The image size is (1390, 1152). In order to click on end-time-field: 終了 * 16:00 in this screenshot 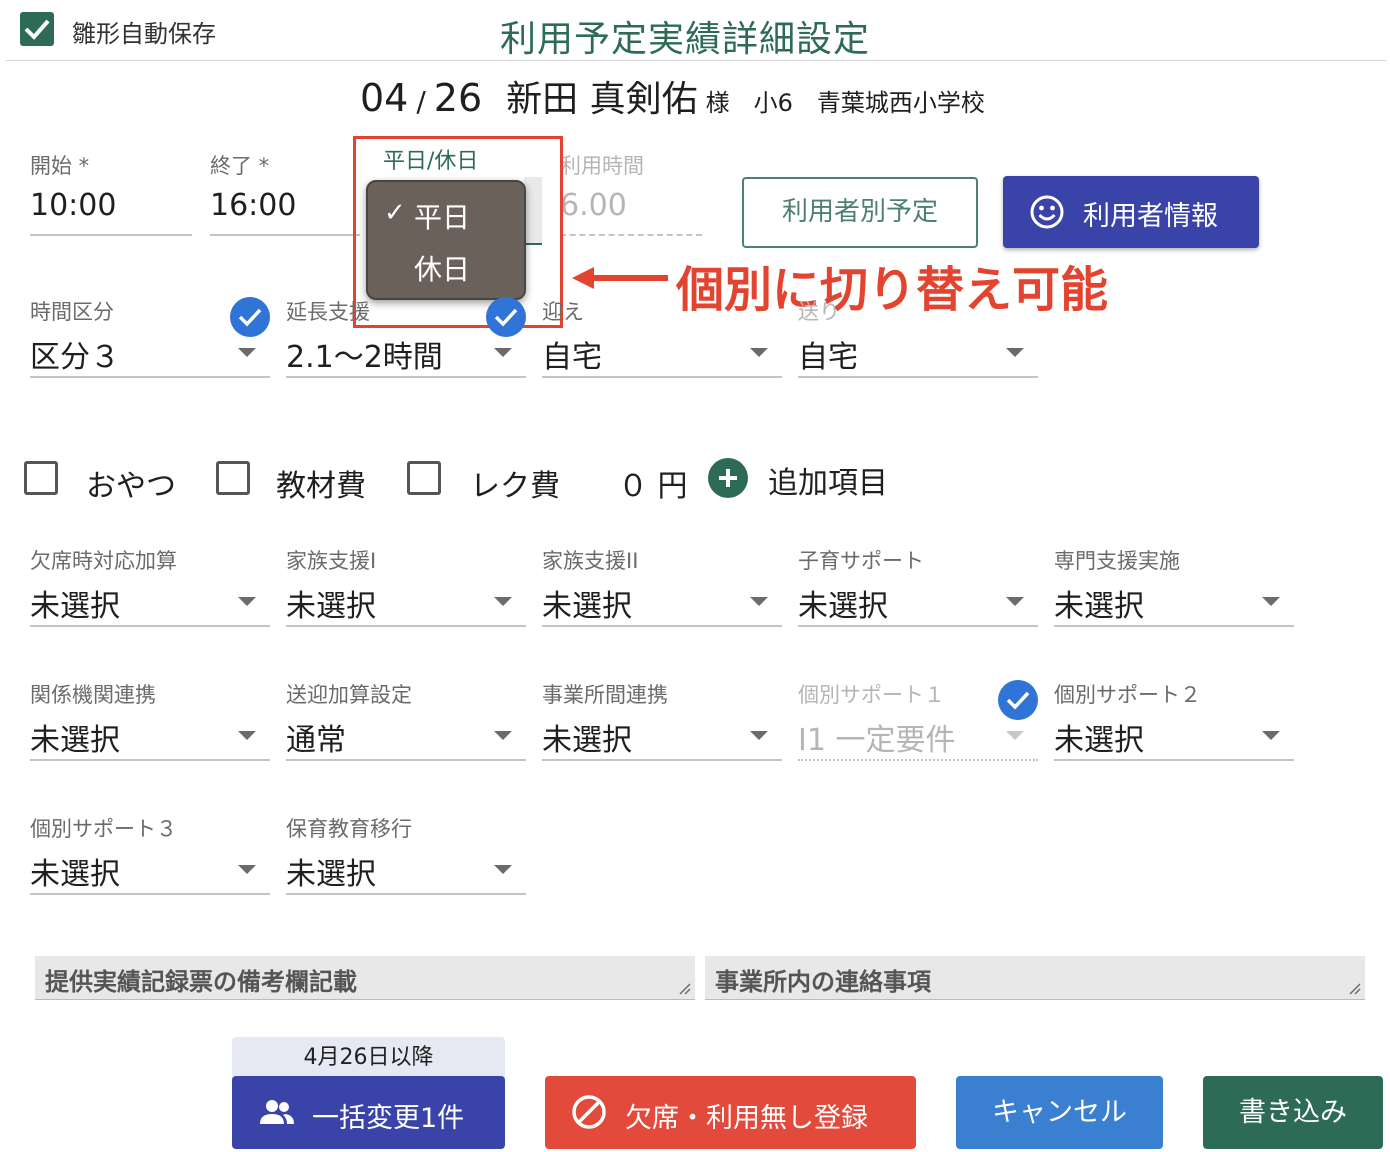, I will do `click(285, 200)`.